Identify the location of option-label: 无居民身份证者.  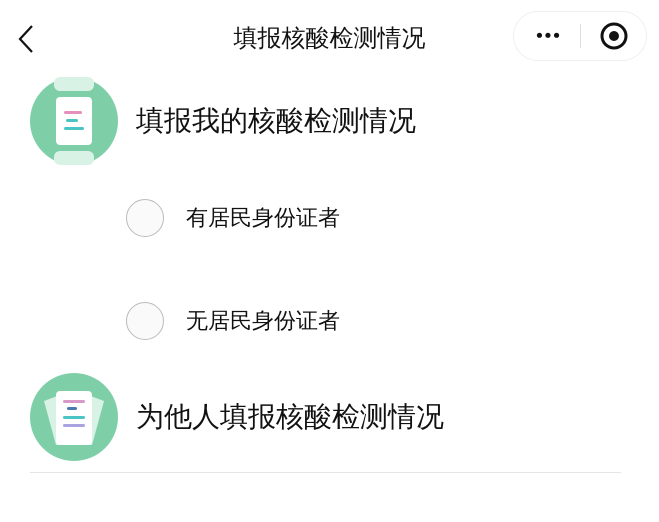
(263, 321).